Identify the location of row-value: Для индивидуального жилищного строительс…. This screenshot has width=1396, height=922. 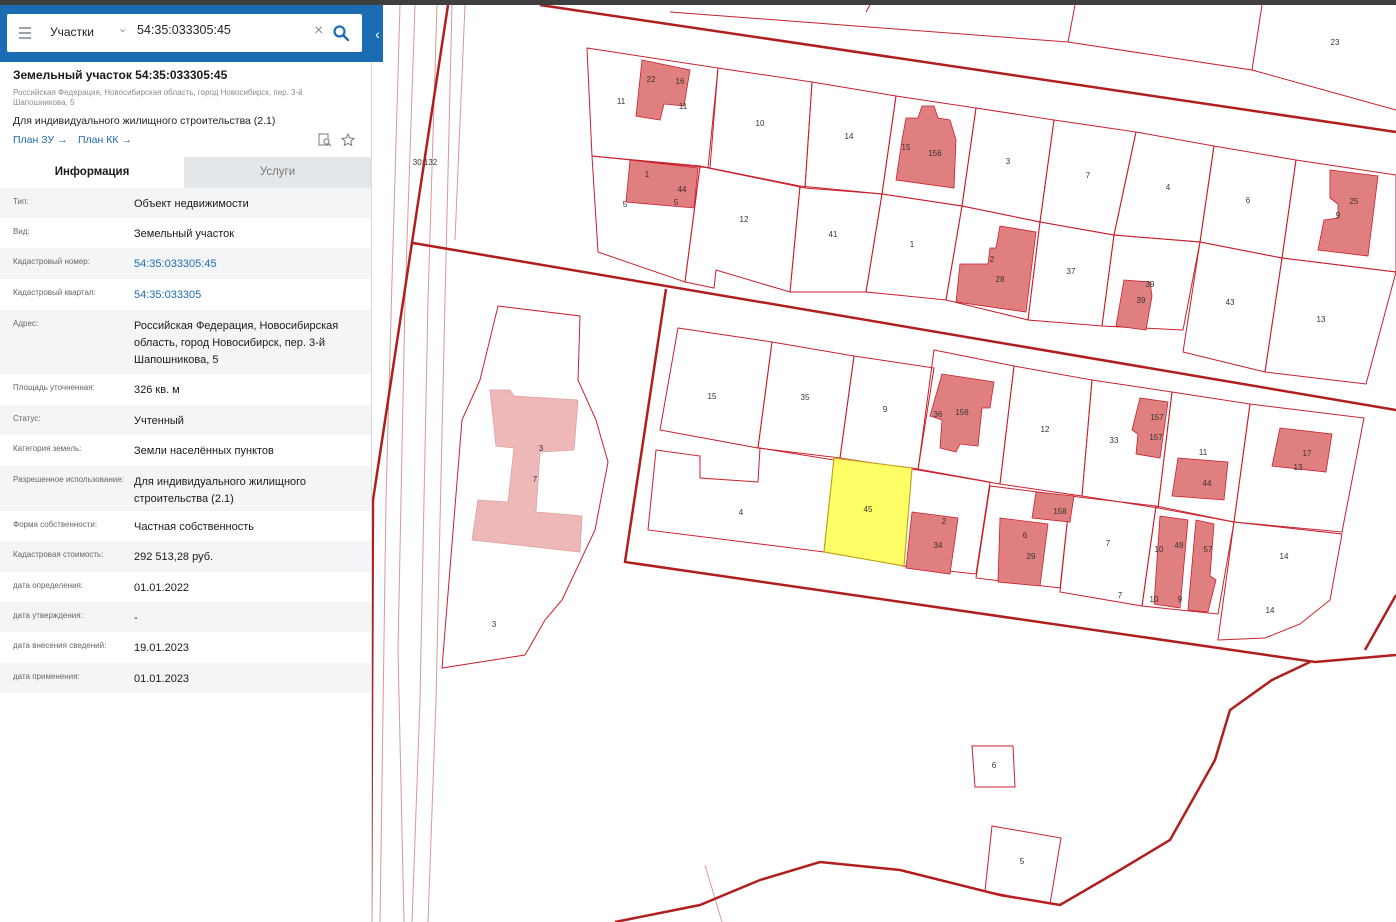
(220, 490).